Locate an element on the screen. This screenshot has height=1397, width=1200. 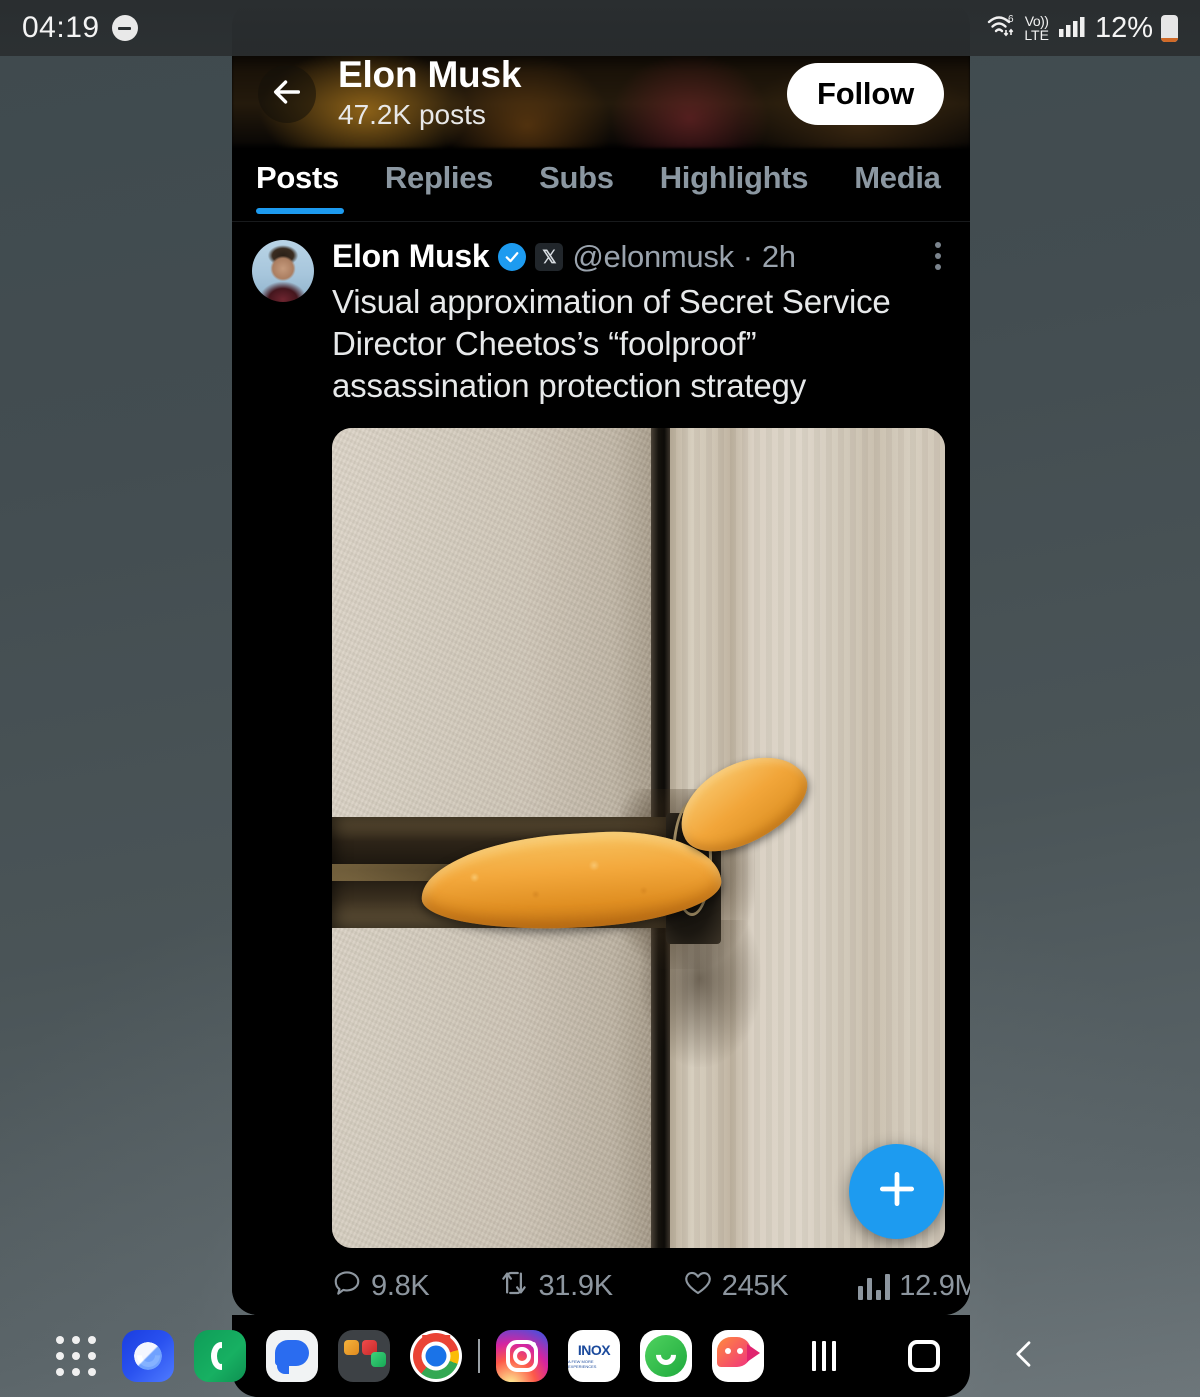
nav-back-button is located at coordinates (1024, 1356).